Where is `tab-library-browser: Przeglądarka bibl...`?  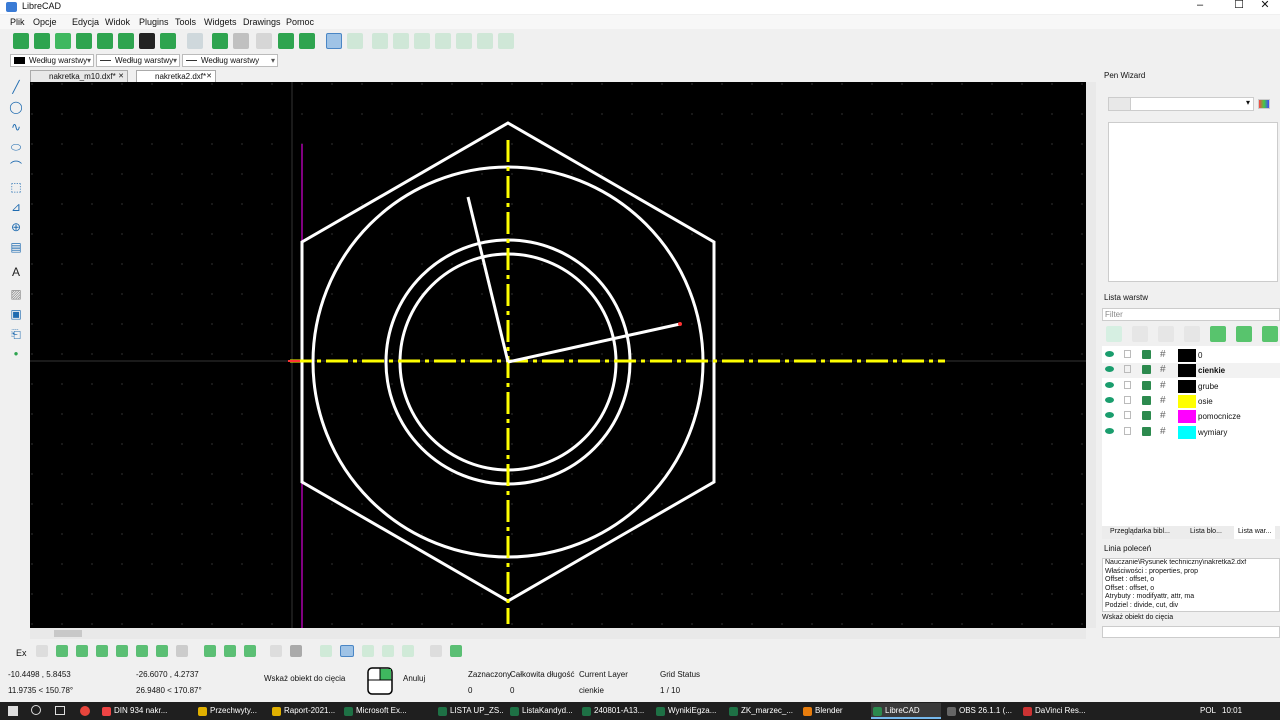
tab-library-browser: Przeglądarka bibl... is located at coordinates (1140, 531).